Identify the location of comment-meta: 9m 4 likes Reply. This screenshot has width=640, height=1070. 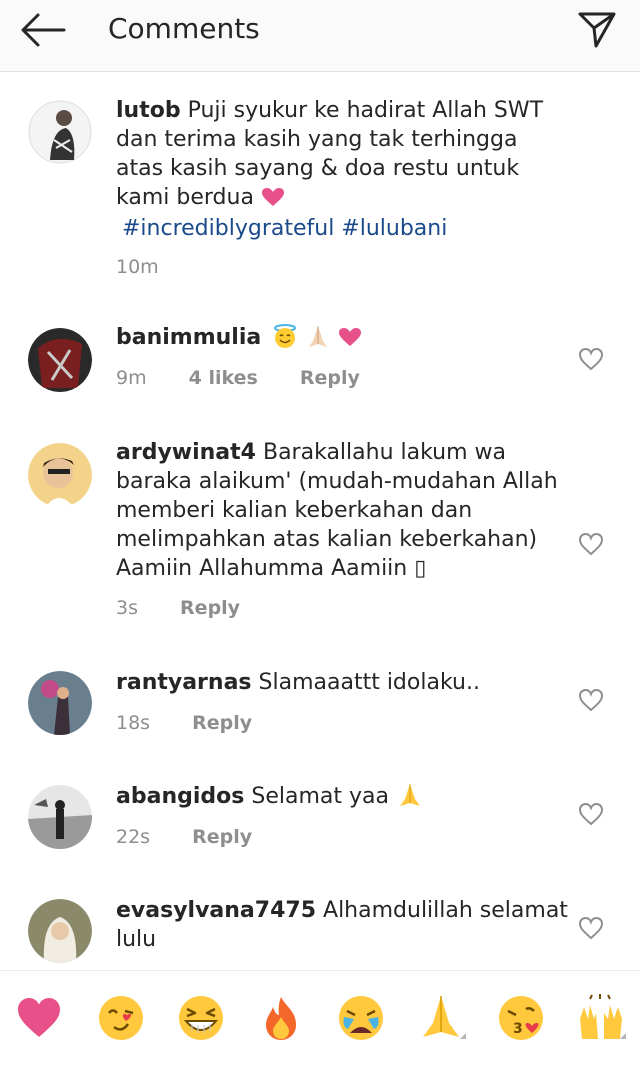
(238, 378).